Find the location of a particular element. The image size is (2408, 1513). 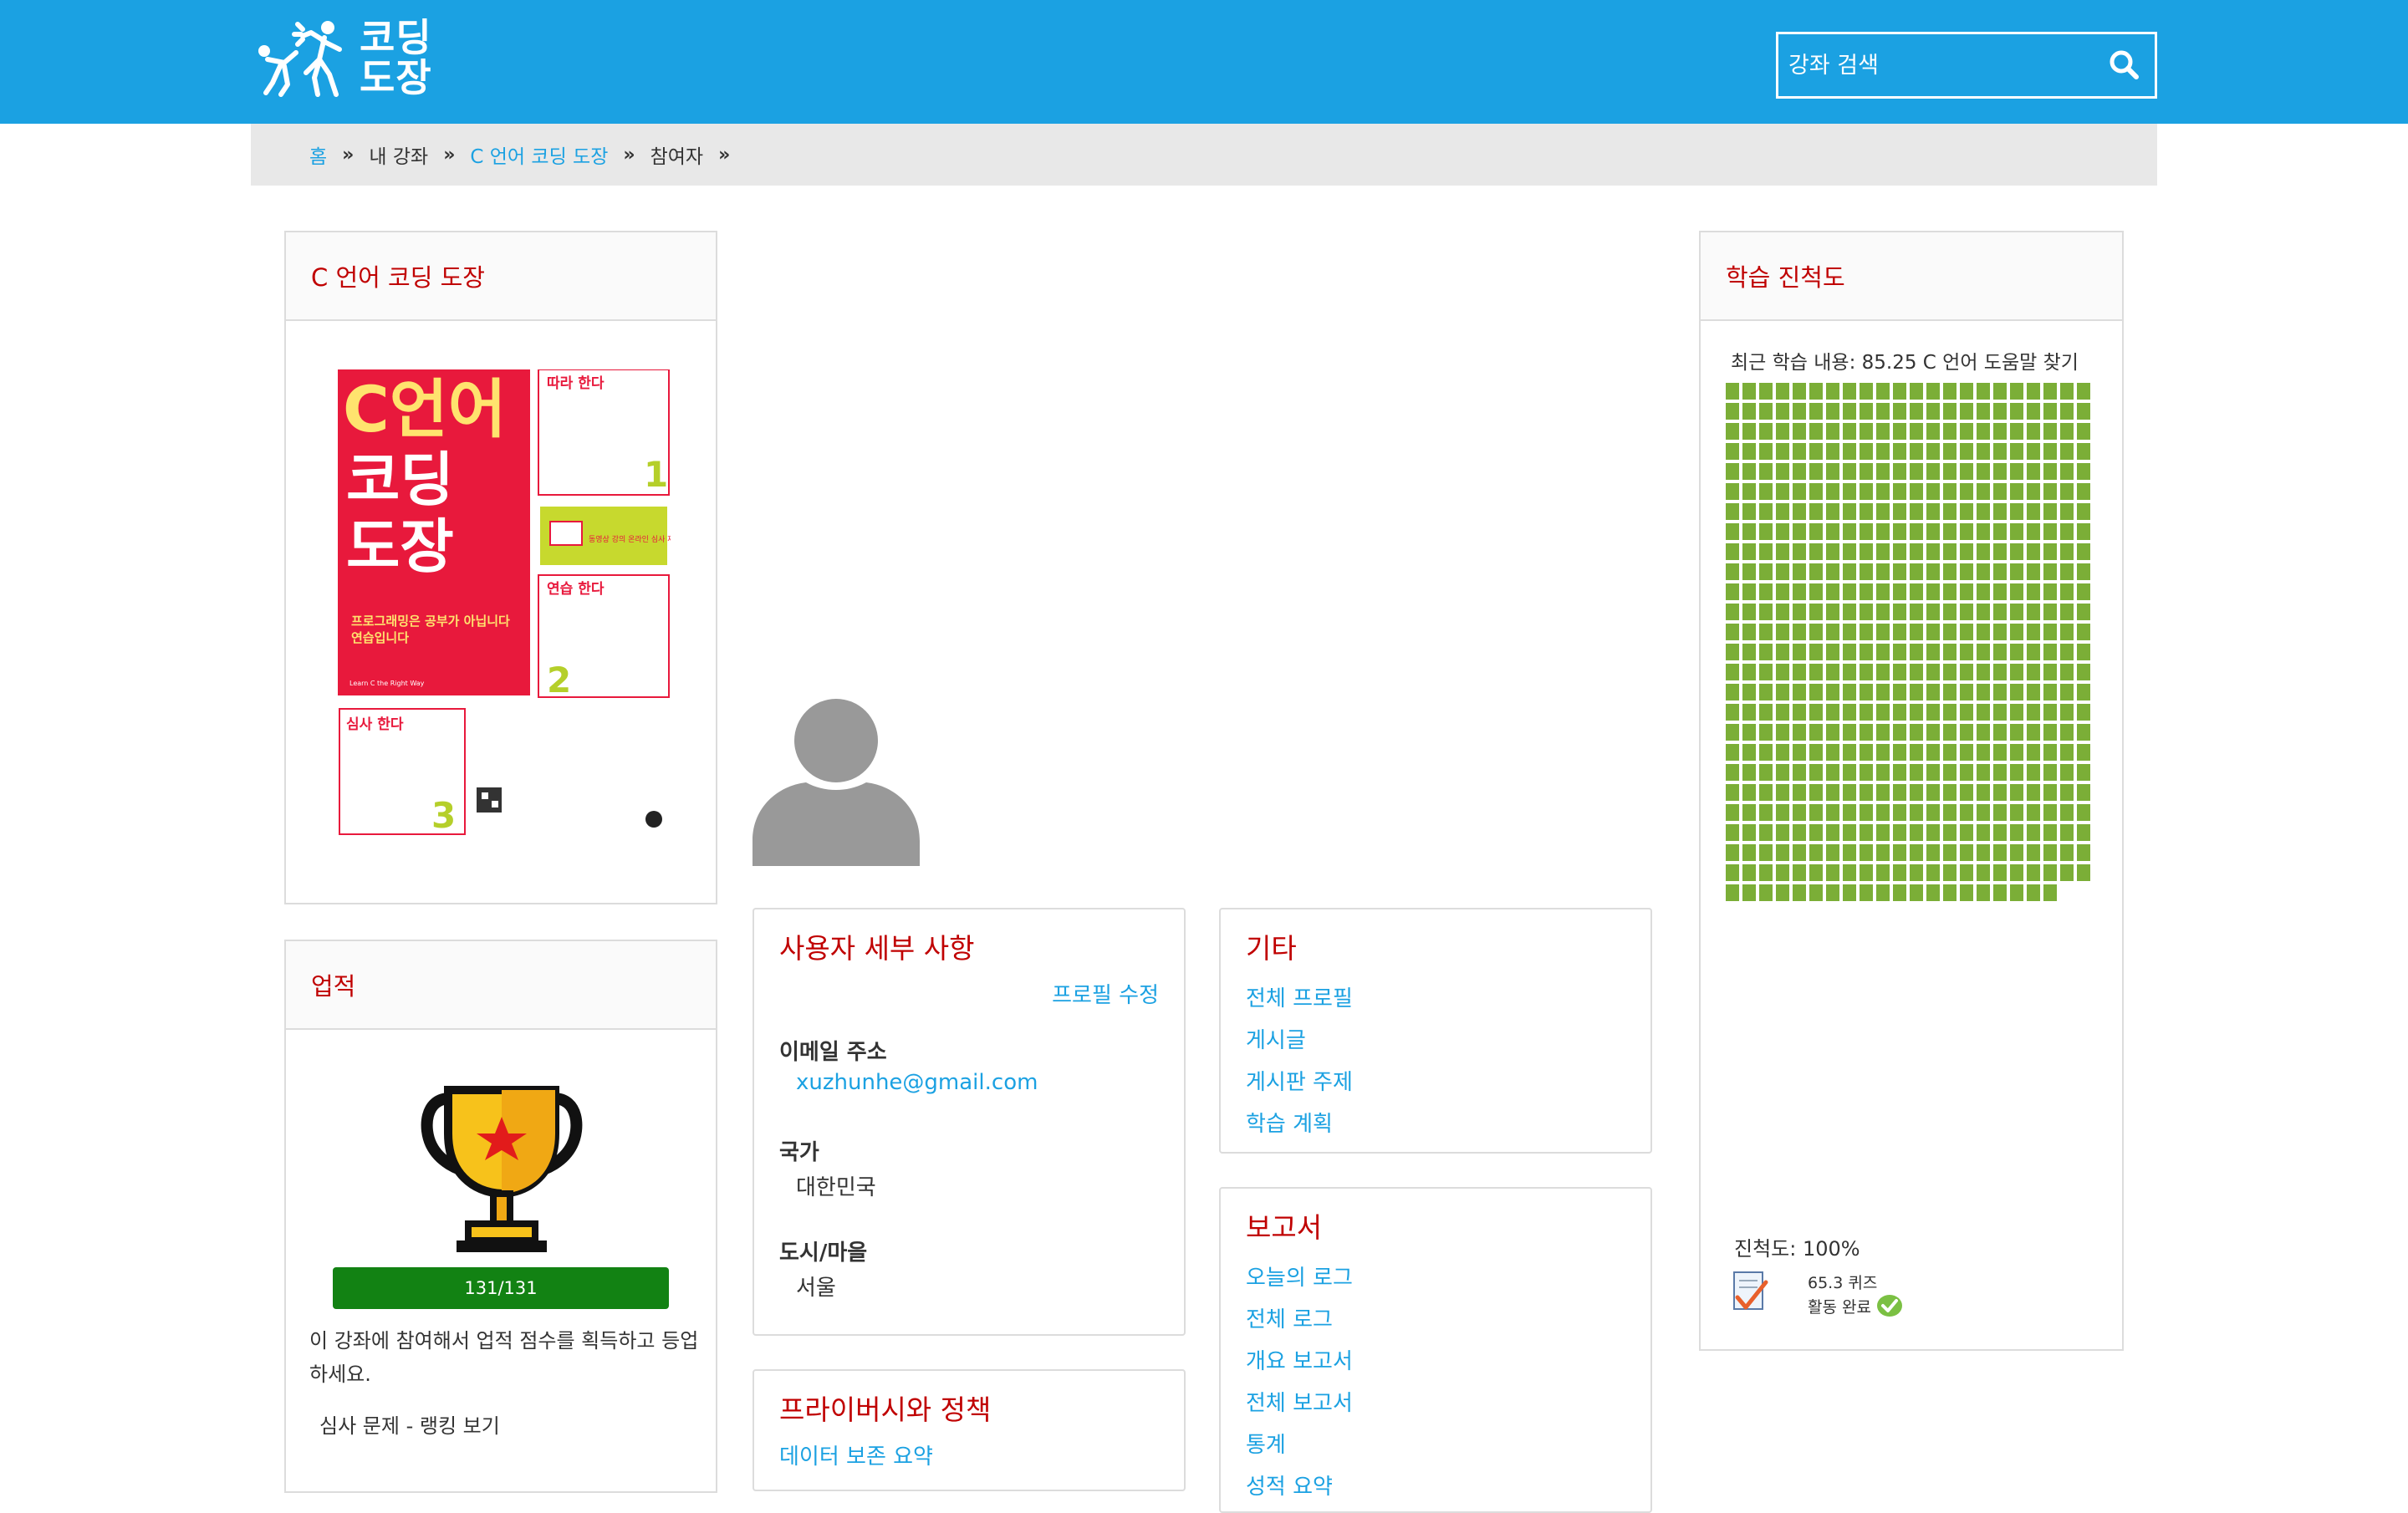

posts-link: 게시글 is located at coordinates (1300, 1041).